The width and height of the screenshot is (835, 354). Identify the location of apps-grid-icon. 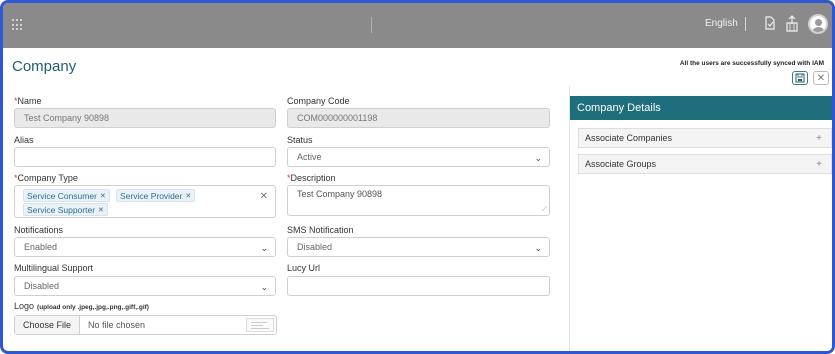
(18, 25).